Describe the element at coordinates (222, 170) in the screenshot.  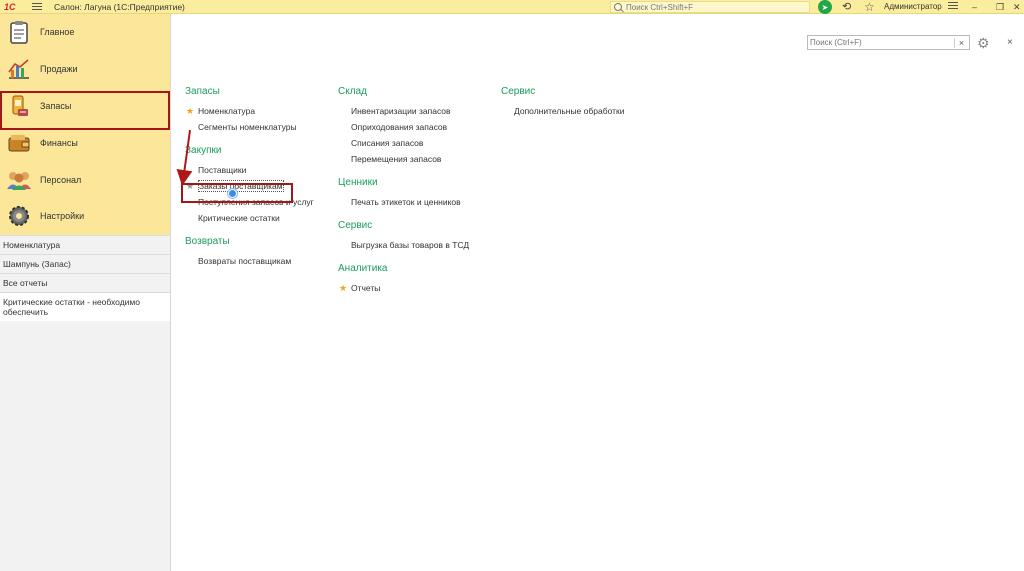
I see `menu-link-label: Поставщики` at that location.